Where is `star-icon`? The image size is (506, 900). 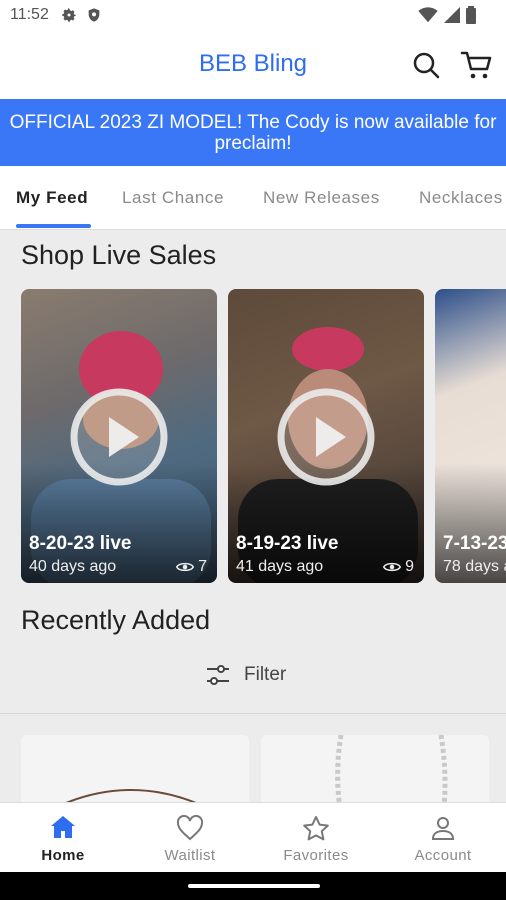
star-icon is located at coordinates (316, 828).